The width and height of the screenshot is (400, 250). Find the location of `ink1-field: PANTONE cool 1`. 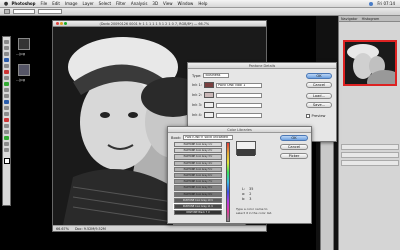

ink1-field: PANTONE cool 1 is located at coordinates (239, 85).